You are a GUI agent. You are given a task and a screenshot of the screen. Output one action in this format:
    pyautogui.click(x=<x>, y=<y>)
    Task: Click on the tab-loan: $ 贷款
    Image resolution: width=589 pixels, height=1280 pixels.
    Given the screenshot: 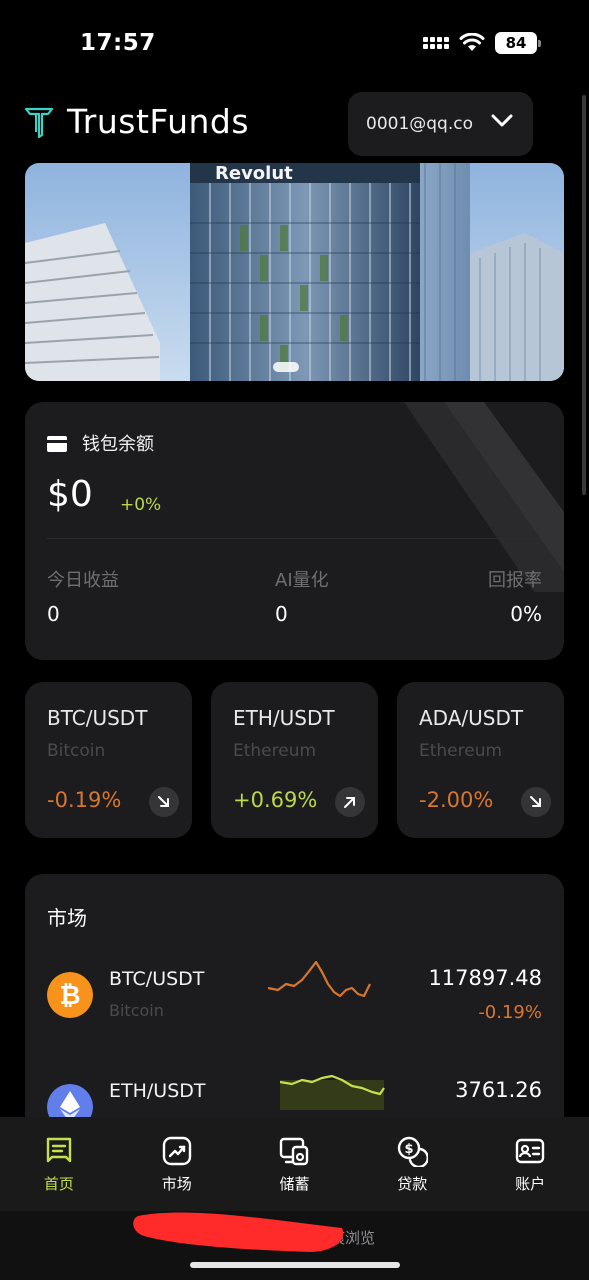 What is the action you would take?
    pyautogui.click(x=412, y=1164)
    